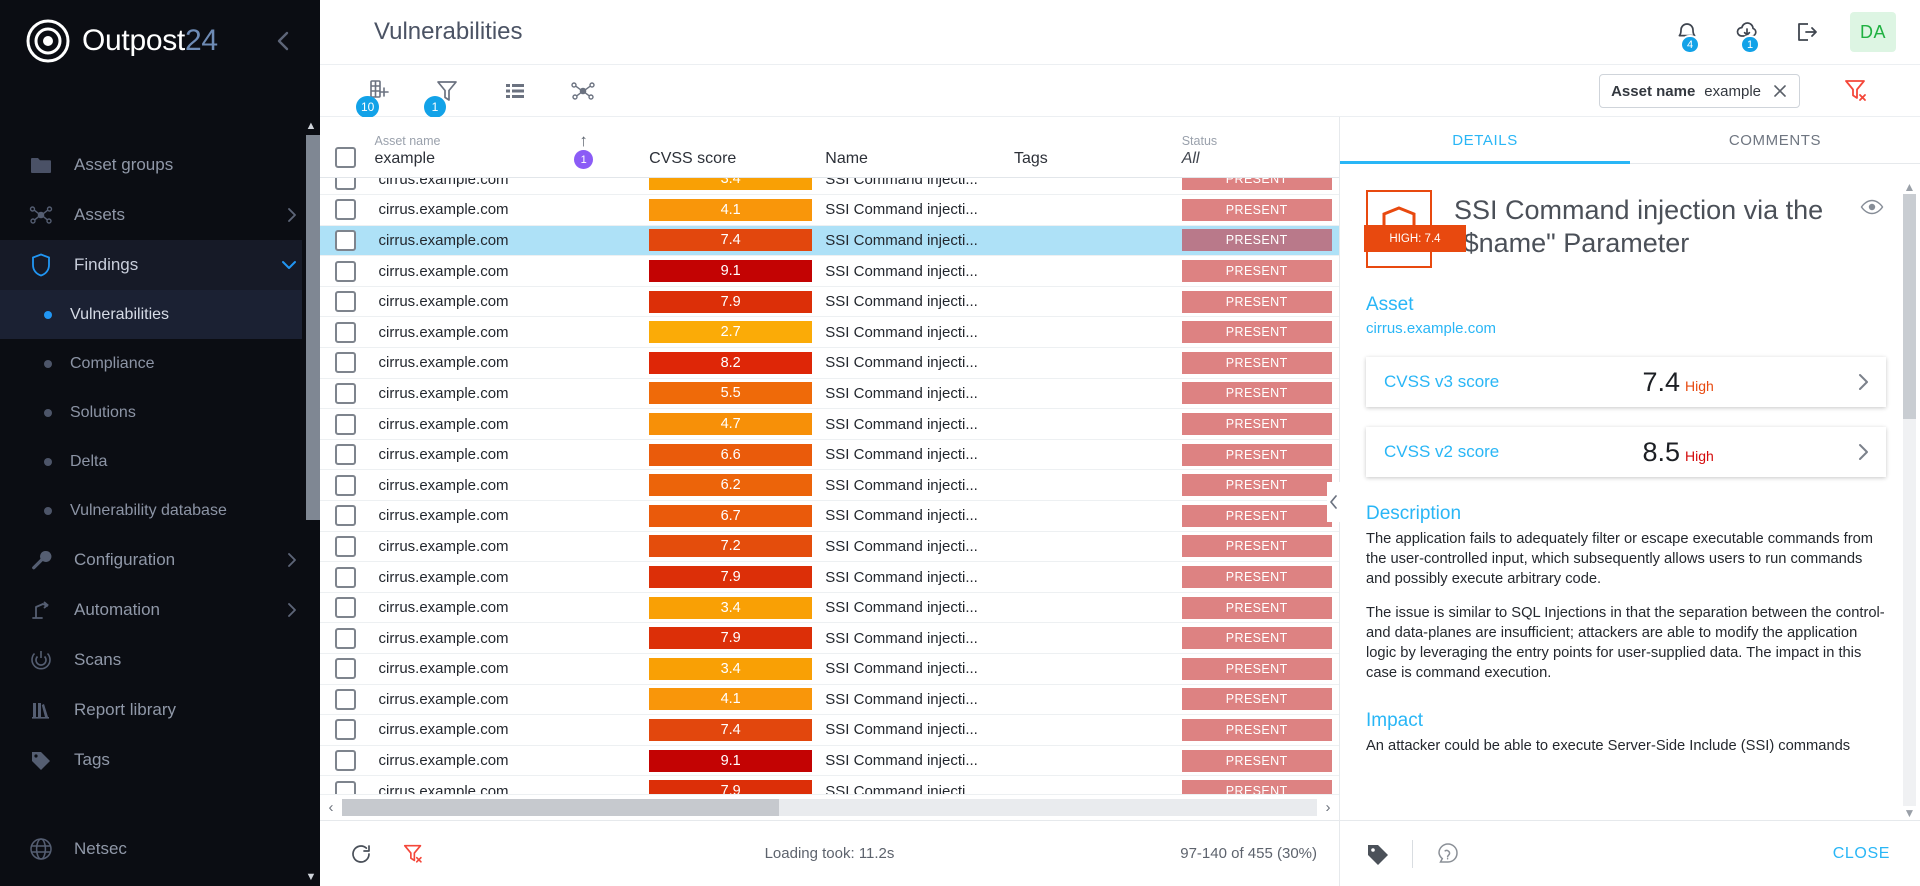 Image resolution: width=1920 pixels, height=886 pixels. I want to click on list-view-button, so click(515, 91).